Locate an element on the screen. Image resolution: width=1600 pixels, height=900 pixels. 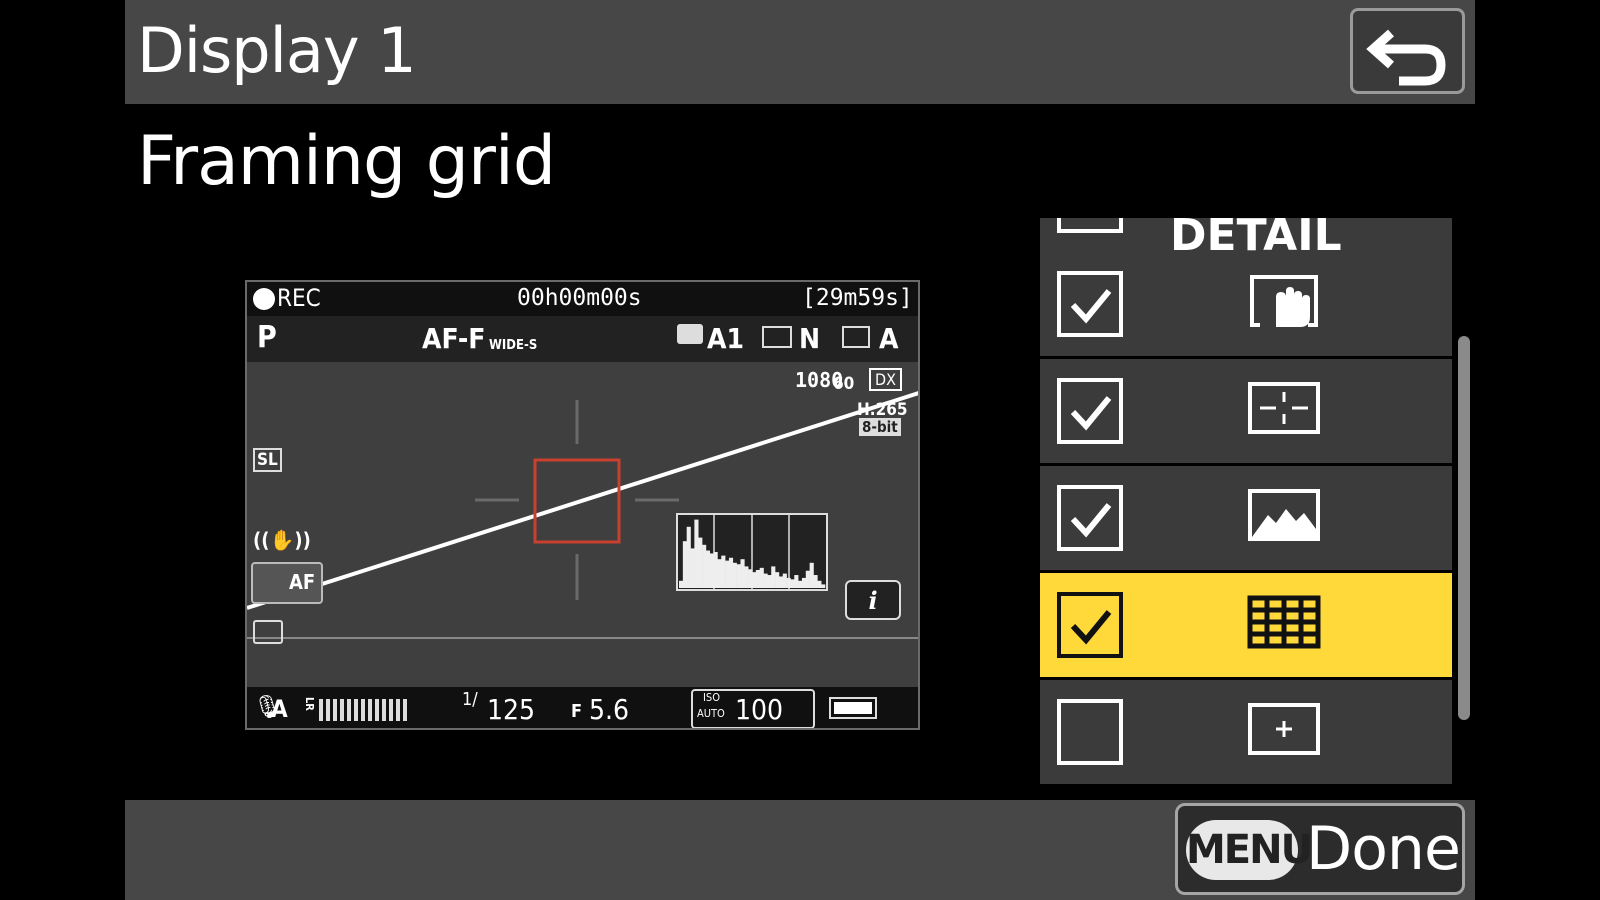
touch-af-button: AF is located at coordinates (287, 583).